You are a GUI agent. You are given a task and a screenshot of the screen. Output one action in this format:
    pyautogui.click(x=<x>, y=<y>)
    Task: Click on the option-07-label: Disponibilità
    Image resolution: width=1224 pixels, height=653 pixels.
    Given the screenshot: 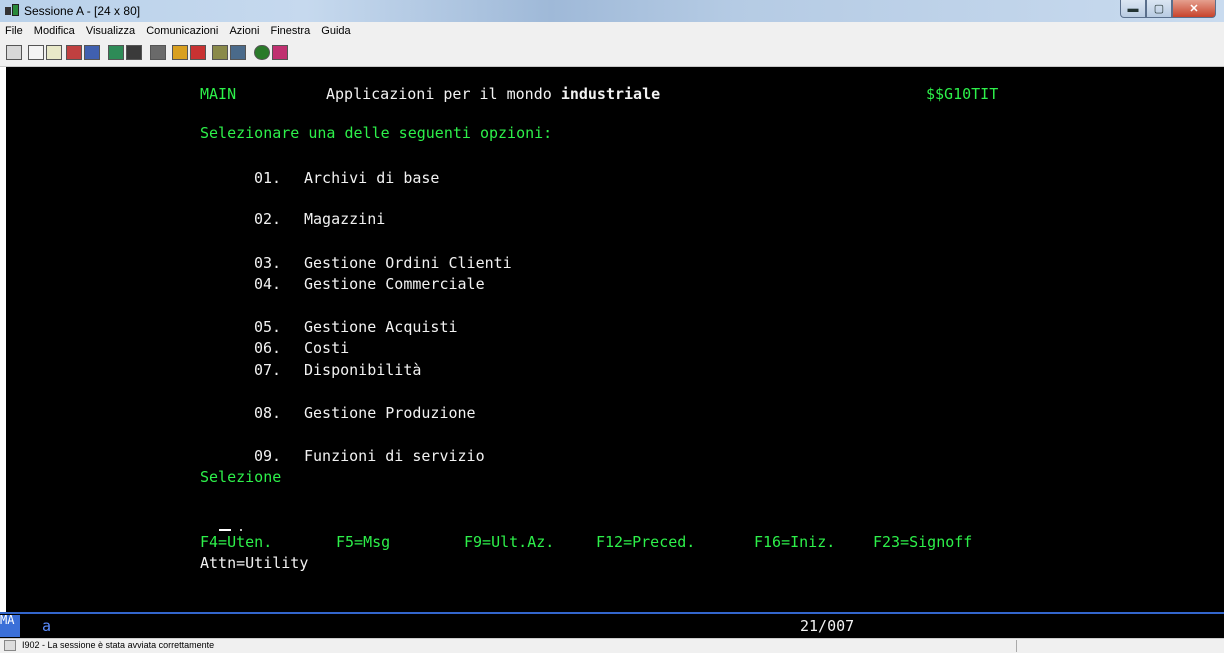 What is the action you would take?
    pyautogui.click(x=363, y=370)
    